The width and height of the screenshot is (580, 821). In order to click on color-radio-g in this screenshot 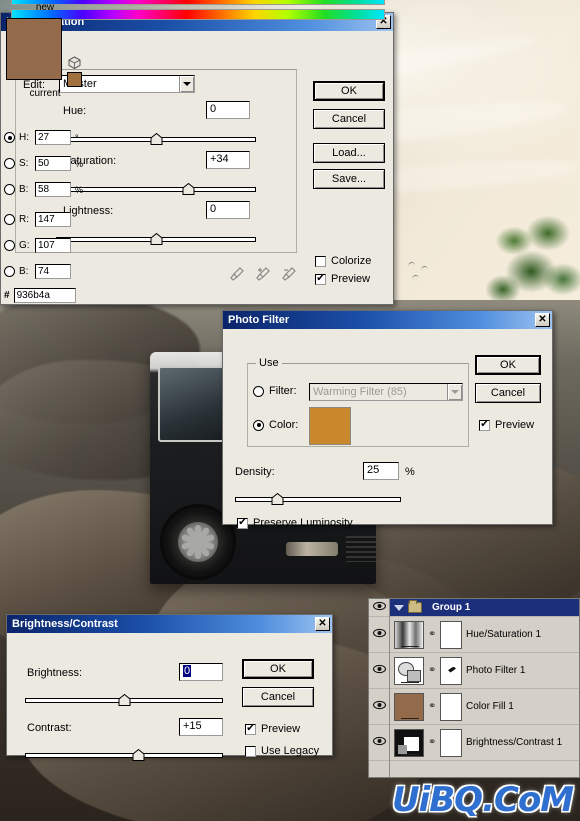, I will do `click(9, 245)`.